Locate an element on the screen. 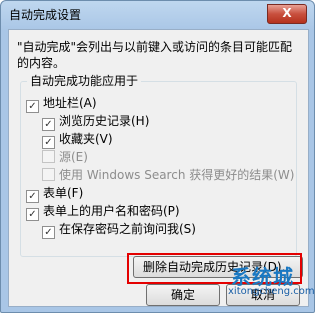  option-address-bar: ✓ 地址栏(A) is located at coordinates (61, 104).